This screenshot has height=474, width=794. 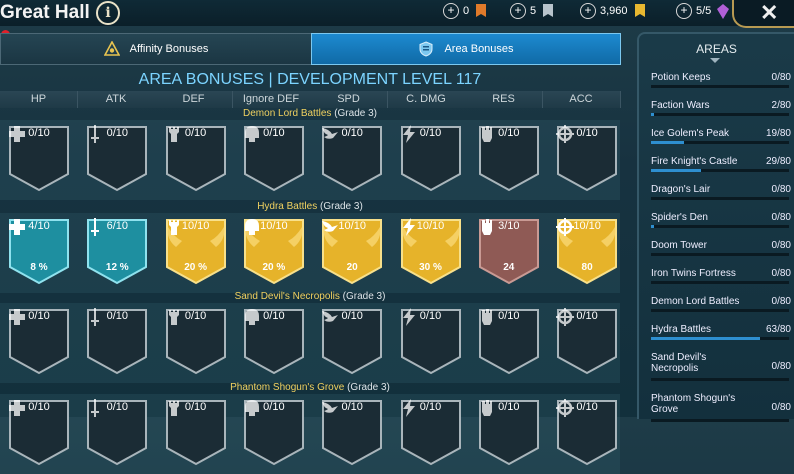 What do you see at coordinates (430, 267) in the screenshot?
I see `bonus-value: 30 %` at bounding box center [430, 267].